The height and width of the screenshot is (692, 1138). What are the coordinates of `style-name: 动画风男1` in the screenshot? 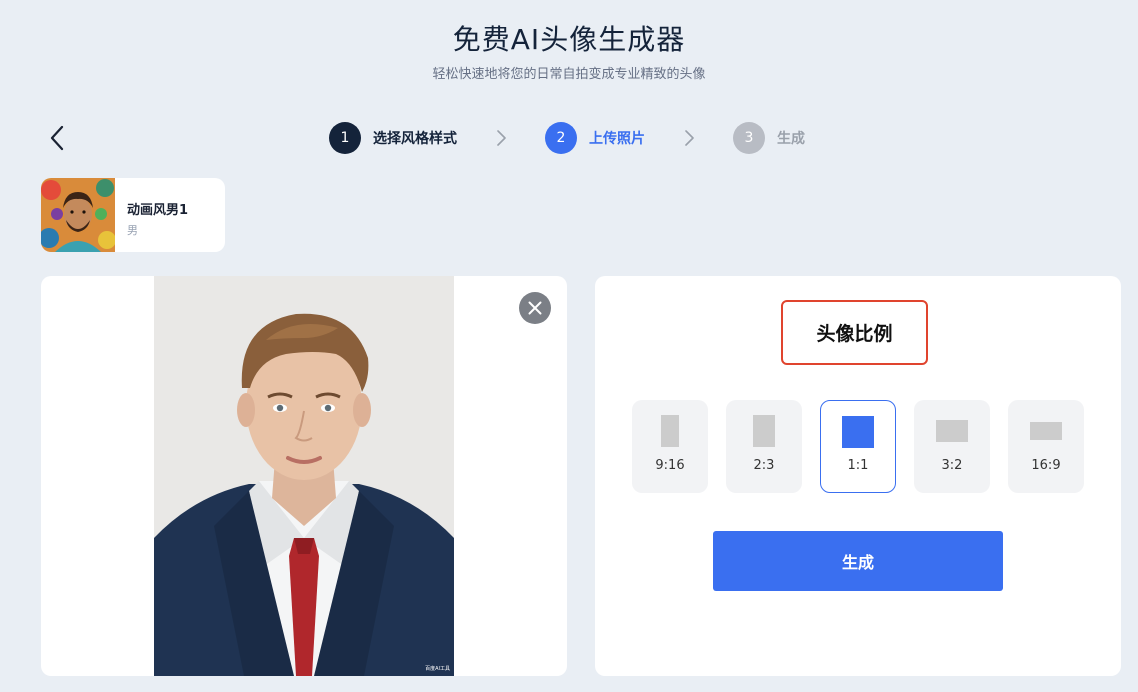 It's located at (158, 210).